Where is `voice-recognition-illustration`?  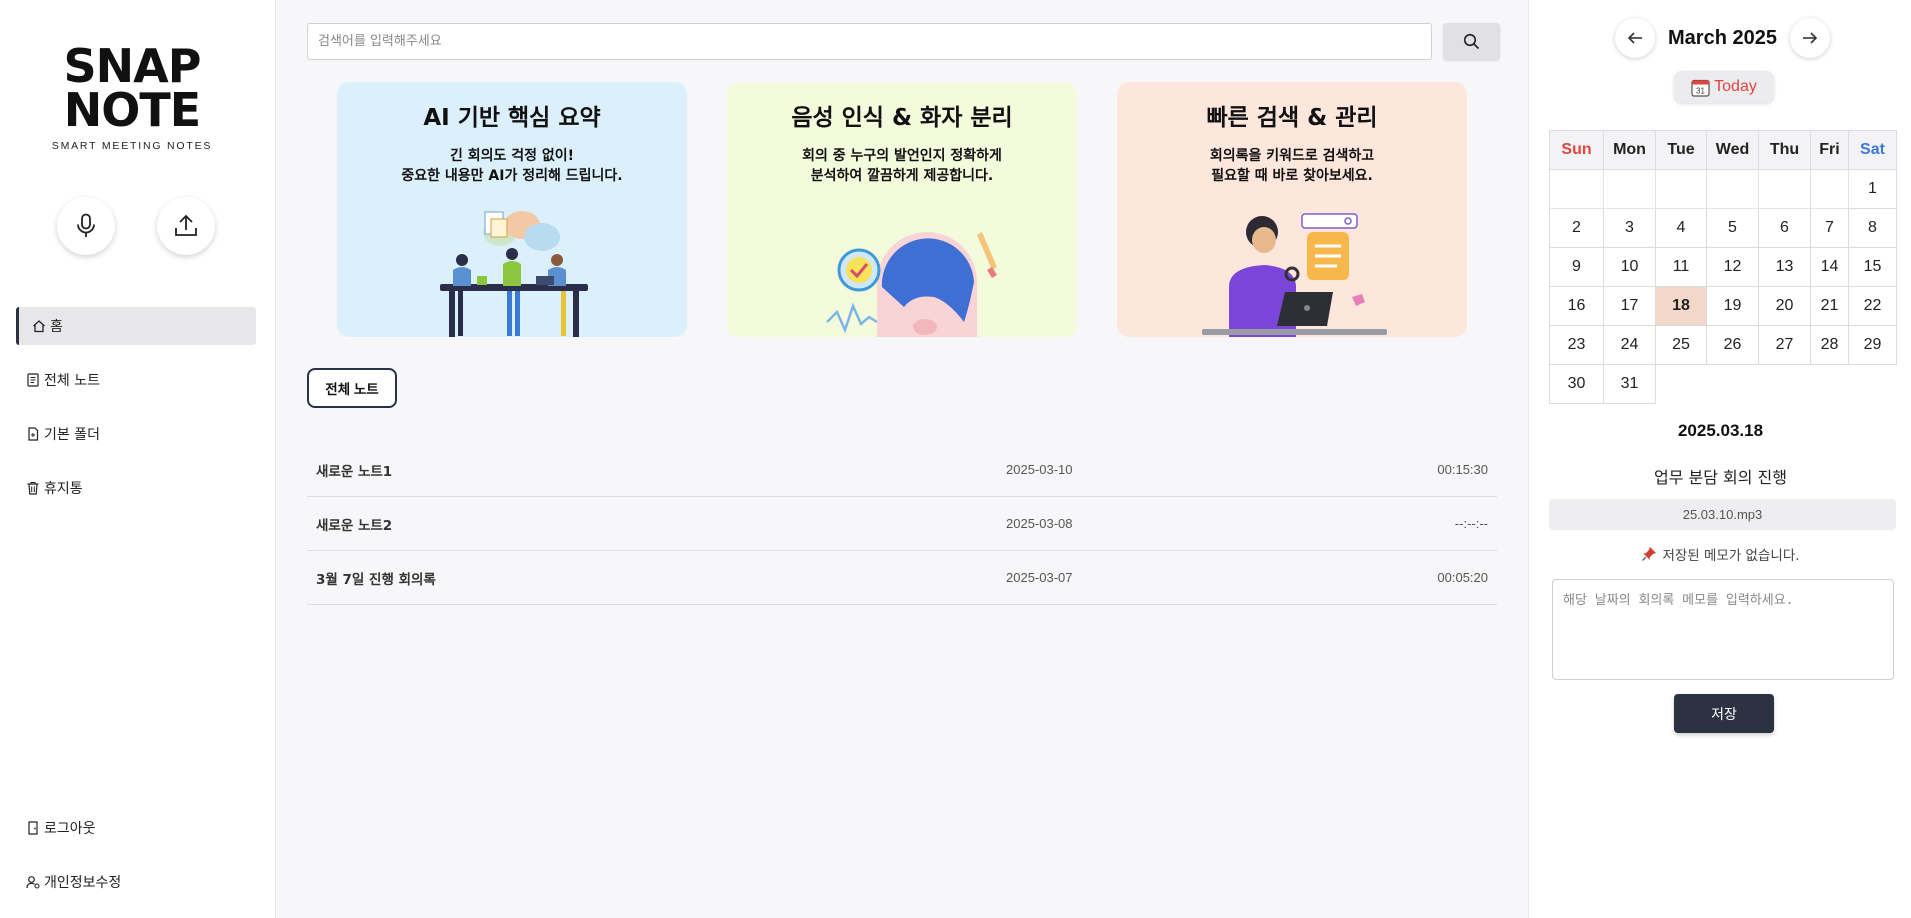
voice-recognition-illustration is located at coordinates (911, 284).